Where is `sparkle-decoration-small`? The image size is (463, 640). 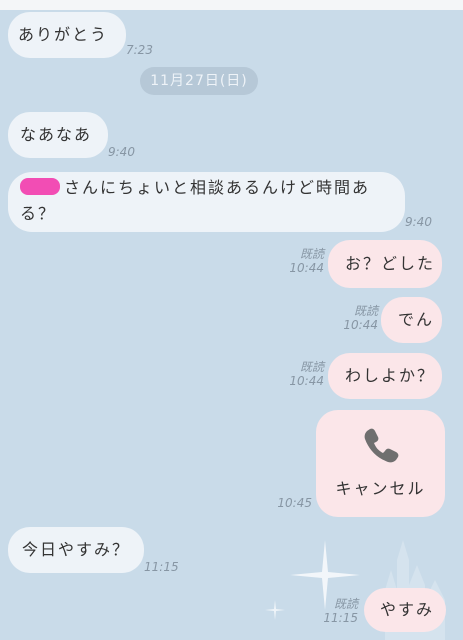
sparkle-decoration-small is located at coordinates (275, 610).